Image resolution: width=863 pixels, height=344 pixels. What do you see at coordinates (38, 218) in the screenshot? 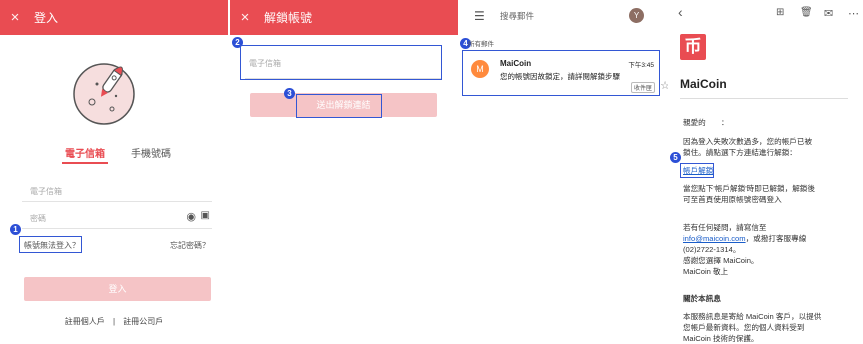
I see `password-placeholder: 密碼` at bounding box center [38, 218].